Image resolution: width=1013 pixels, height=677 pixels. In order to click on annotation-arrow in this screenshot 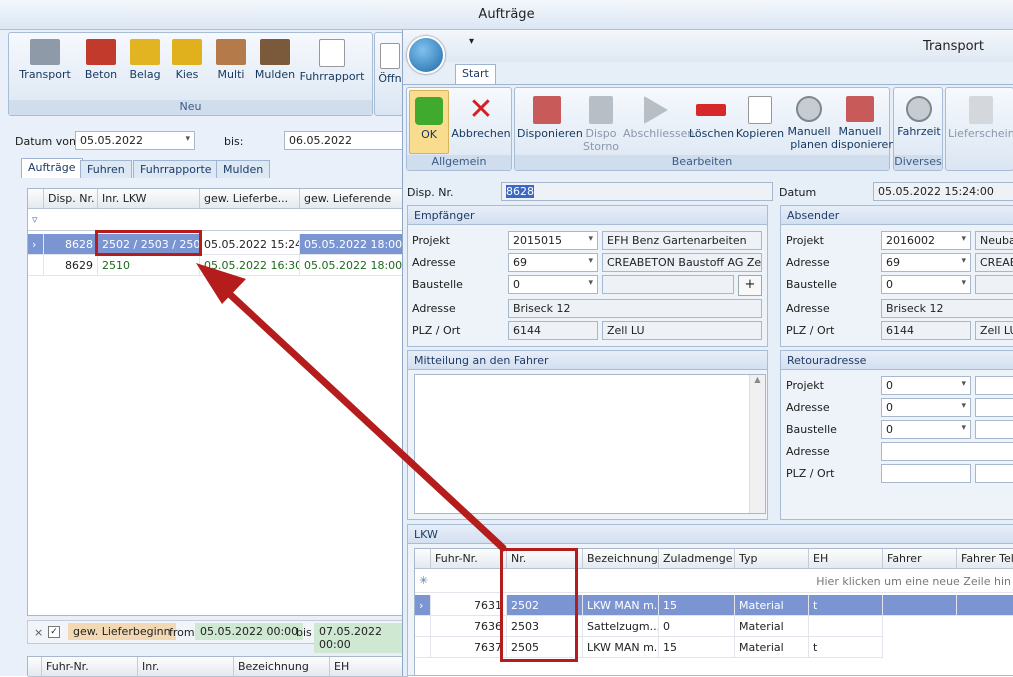, I will do `click(351, 407)`.